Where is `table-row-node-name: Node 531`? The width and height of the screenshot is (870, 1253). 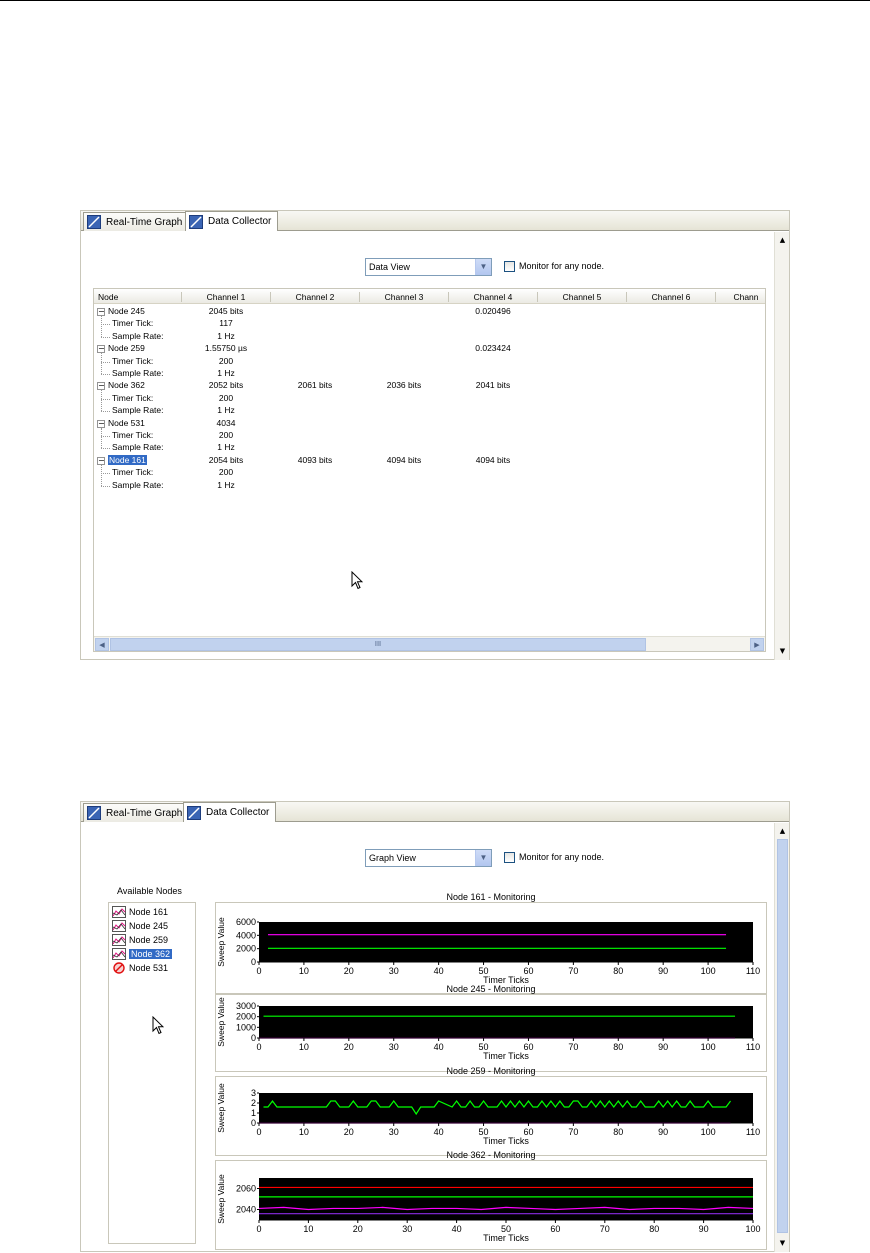
table-row-node-name: Node 531 is located at coordinates (126, 423).